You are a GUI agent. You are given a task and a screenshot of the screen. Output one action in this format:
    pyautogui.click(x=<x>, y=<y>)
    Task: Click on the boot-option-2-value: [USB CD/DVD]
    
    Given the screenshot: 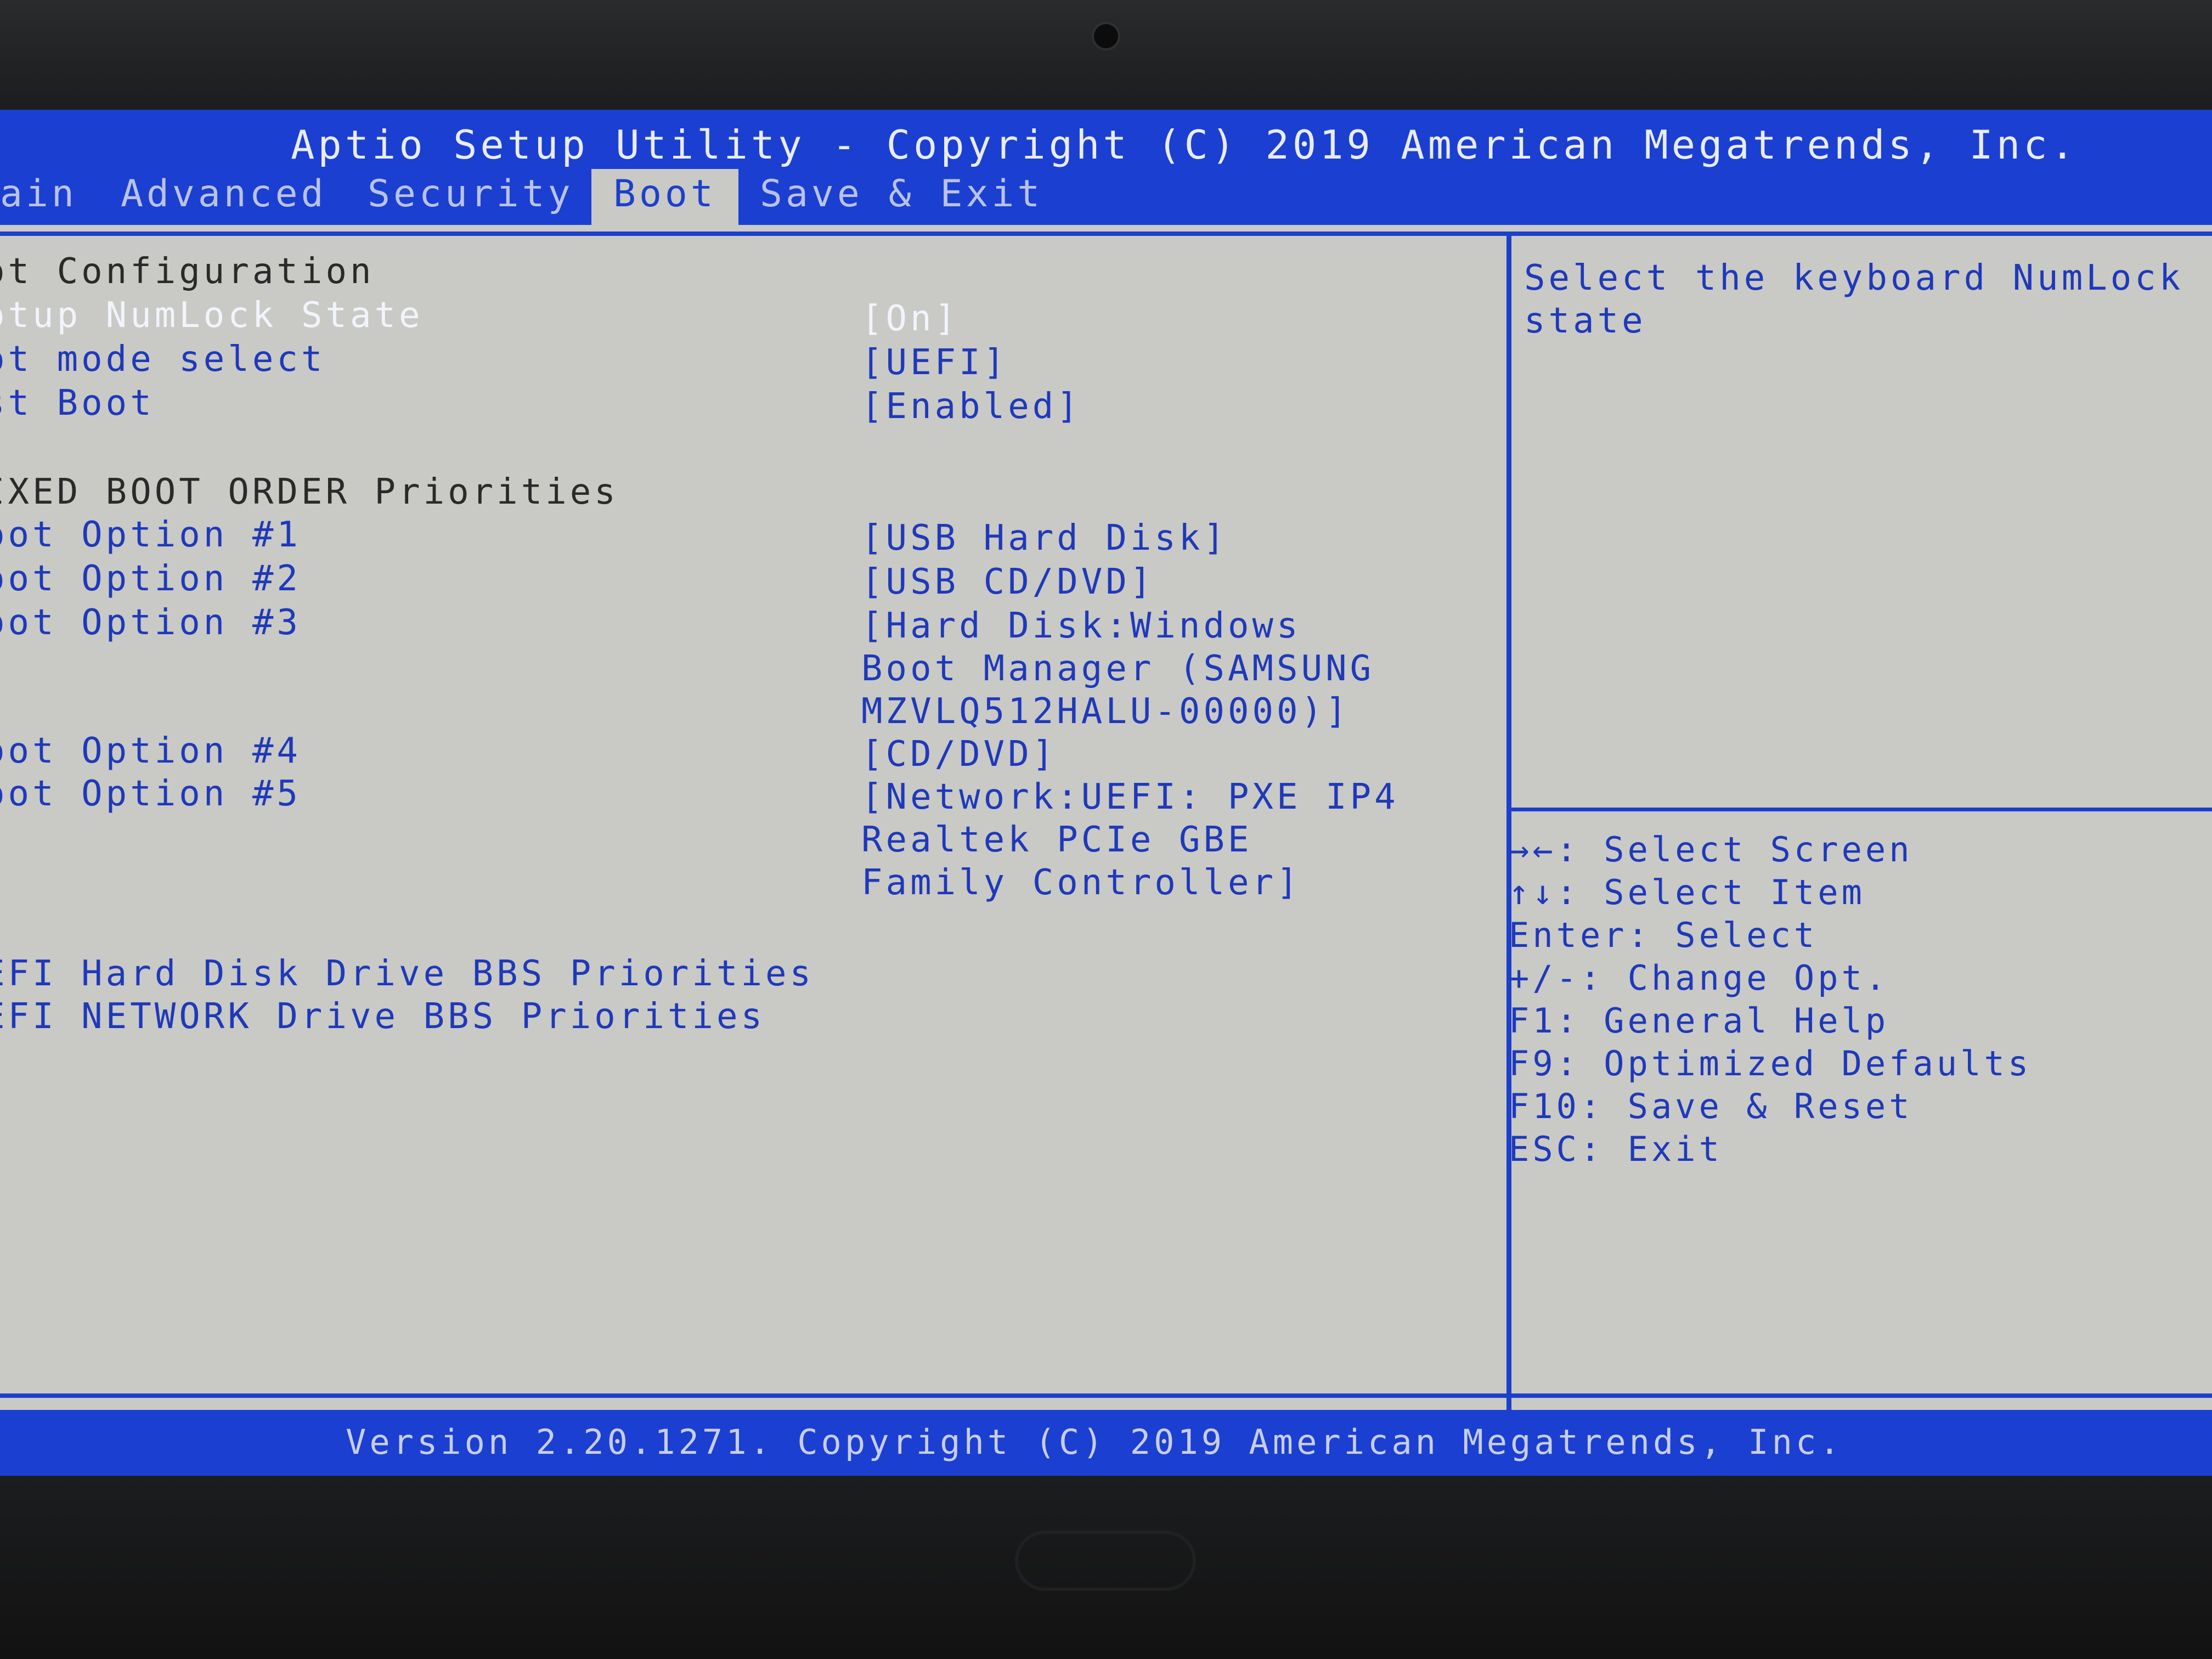 What is the action you would take?
    pyautogui.click(x=1007, y=582)
    